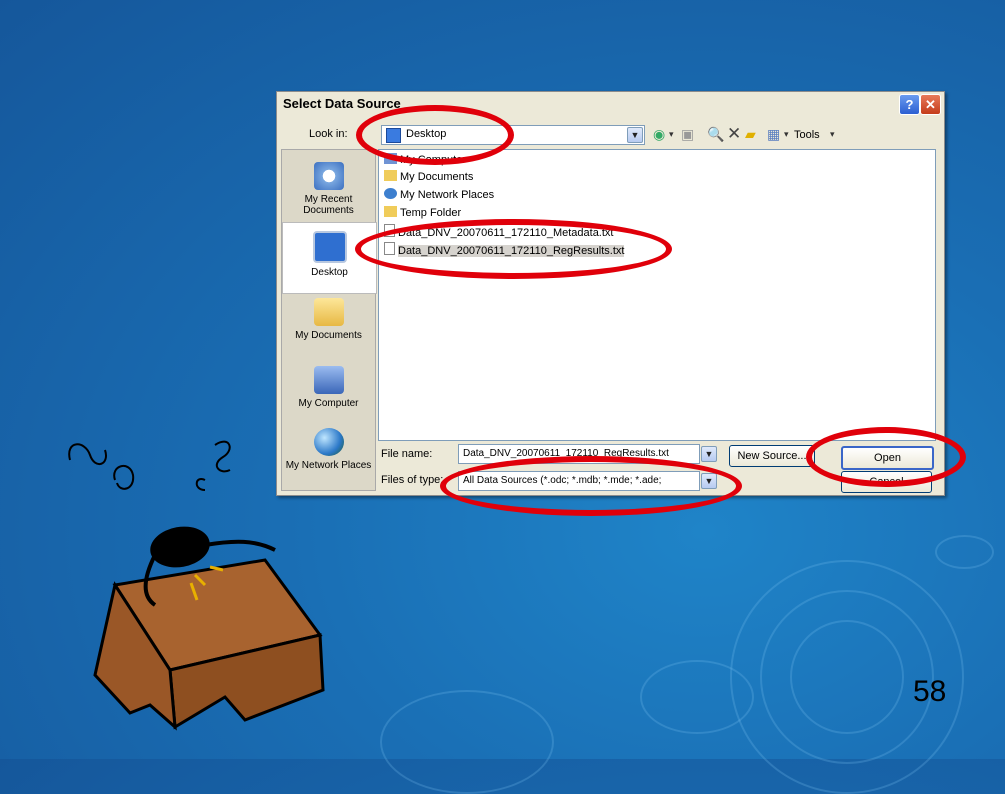 The image size is (1005, 794). What do you see at coordinates (428, 177) in the screenshot?
I see `file-item: My Documents` at bounding box center [428, 177].